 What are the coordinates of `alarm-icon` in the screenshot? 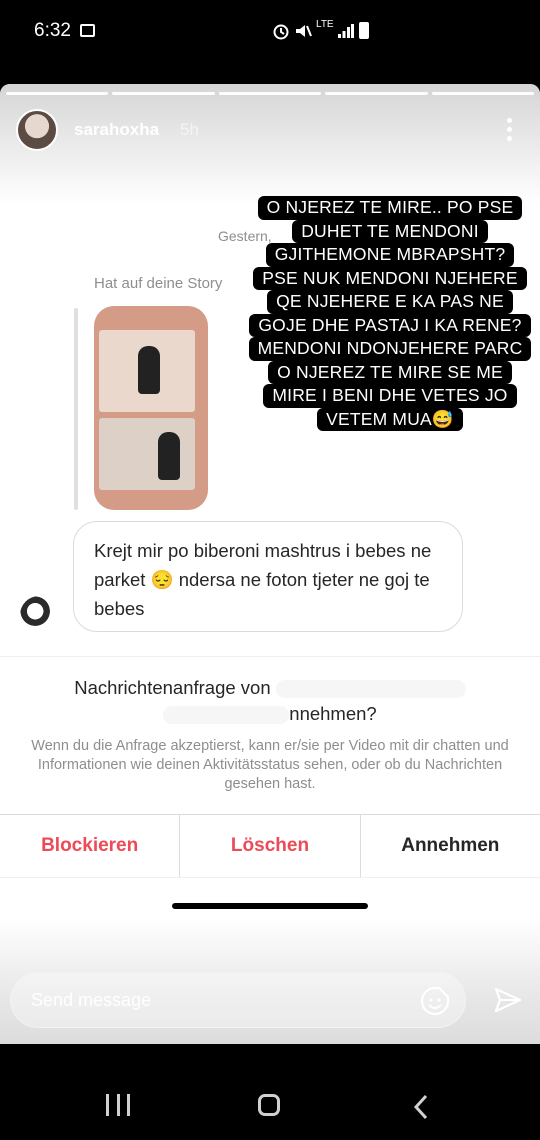 It's located at (281, 32).